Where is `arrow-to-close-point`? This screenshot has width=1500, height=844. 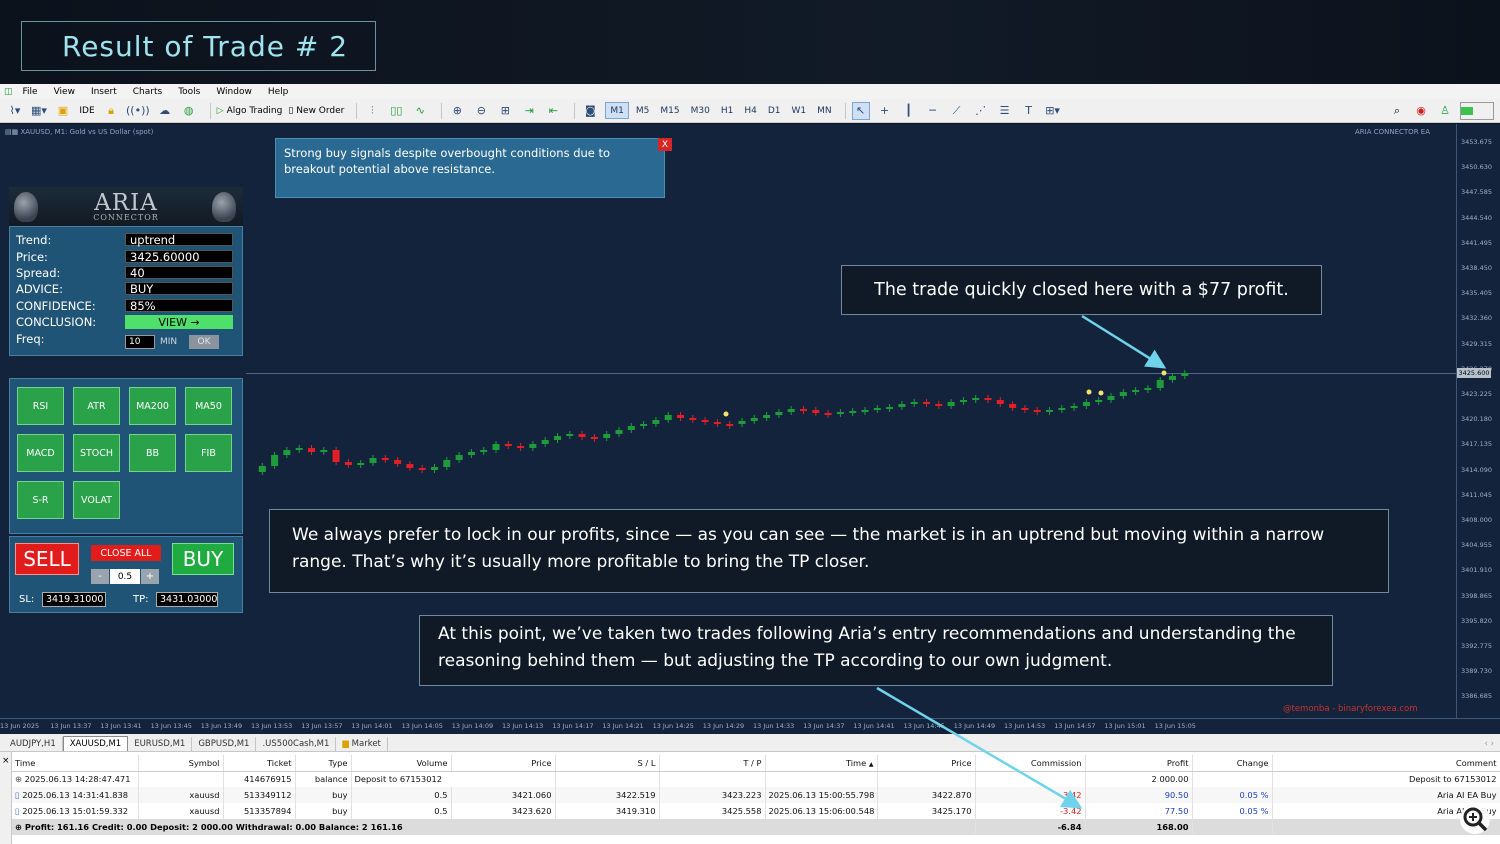
arrow-to-close-point is located at coordinates (1124, 341).